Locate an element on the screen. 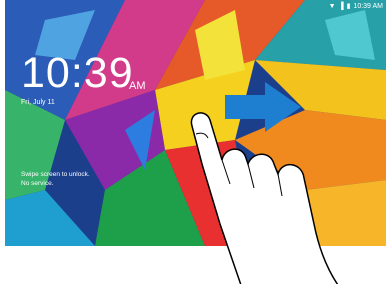  status-time: 10:39 AM is located at coordinates (368, 6).